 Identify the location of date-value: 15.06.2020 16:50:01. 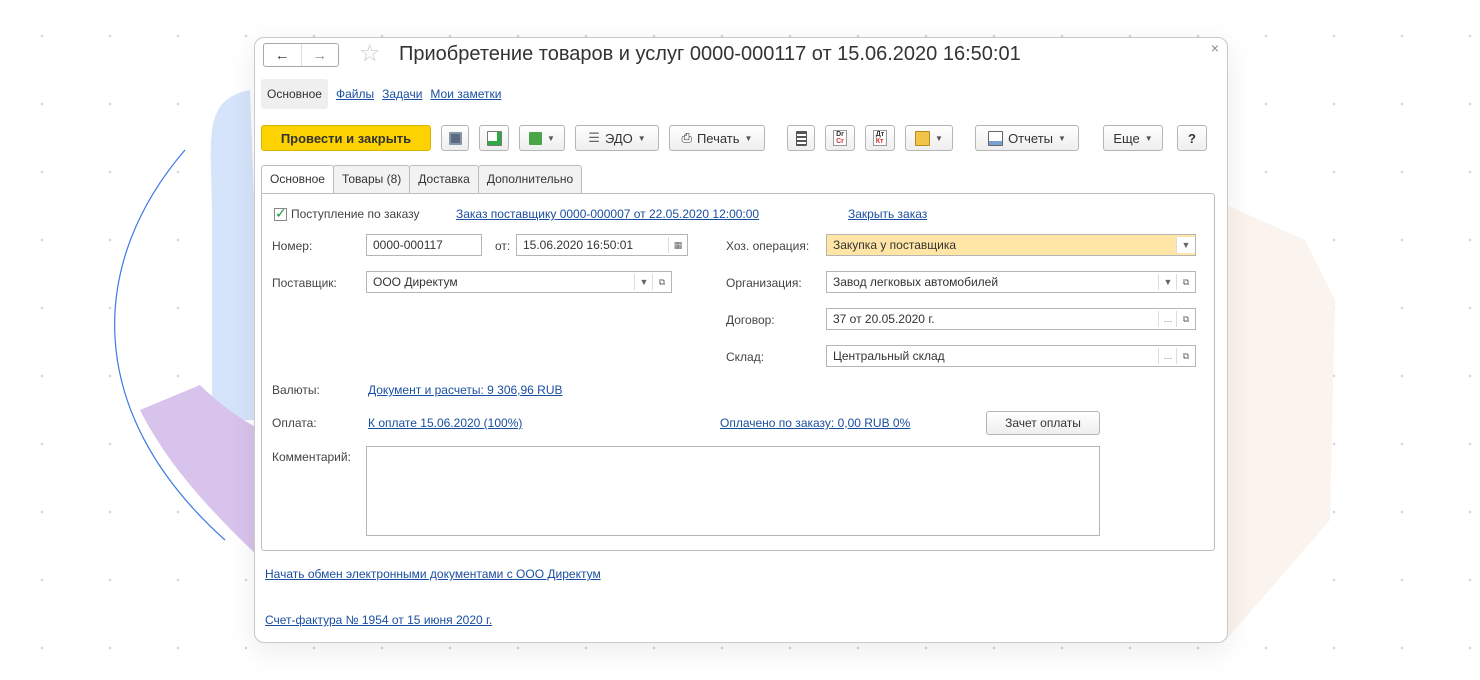
(578, 245).